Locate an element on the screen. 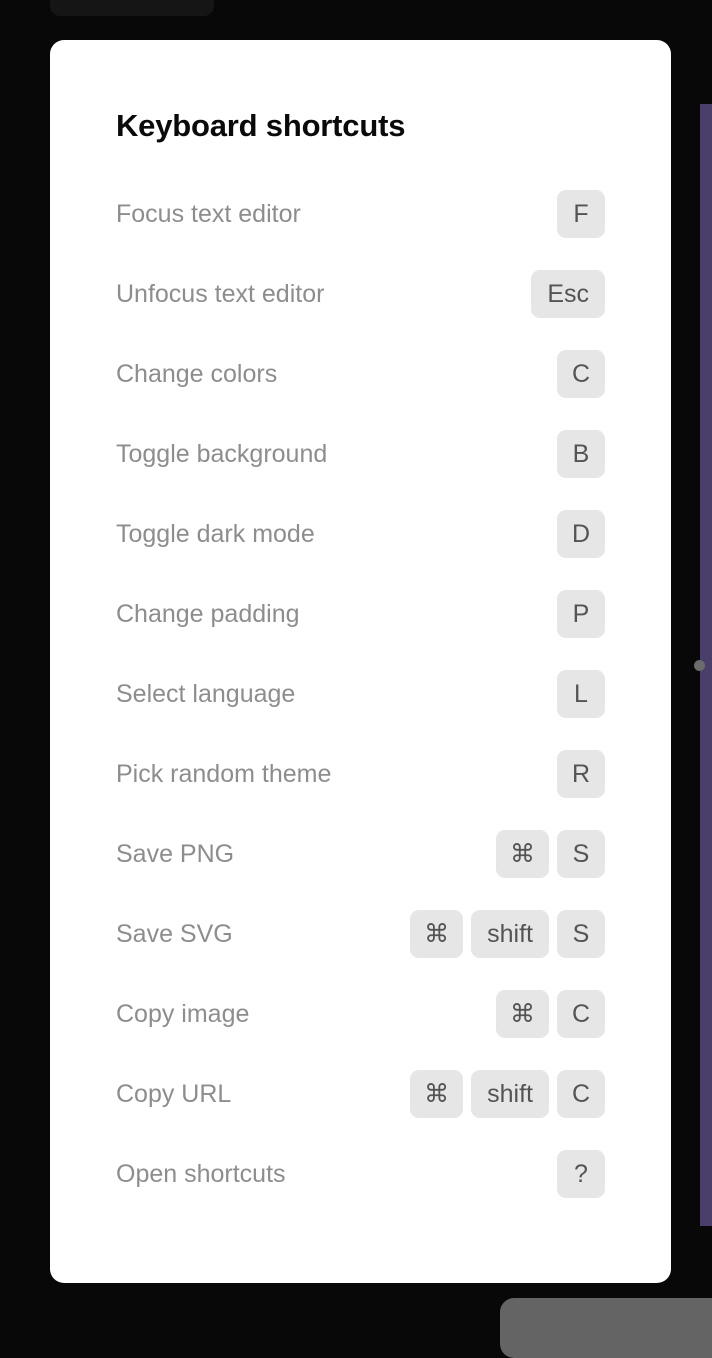  shortcut-keys: ⌘ C is located at coordinates (550, 1014).